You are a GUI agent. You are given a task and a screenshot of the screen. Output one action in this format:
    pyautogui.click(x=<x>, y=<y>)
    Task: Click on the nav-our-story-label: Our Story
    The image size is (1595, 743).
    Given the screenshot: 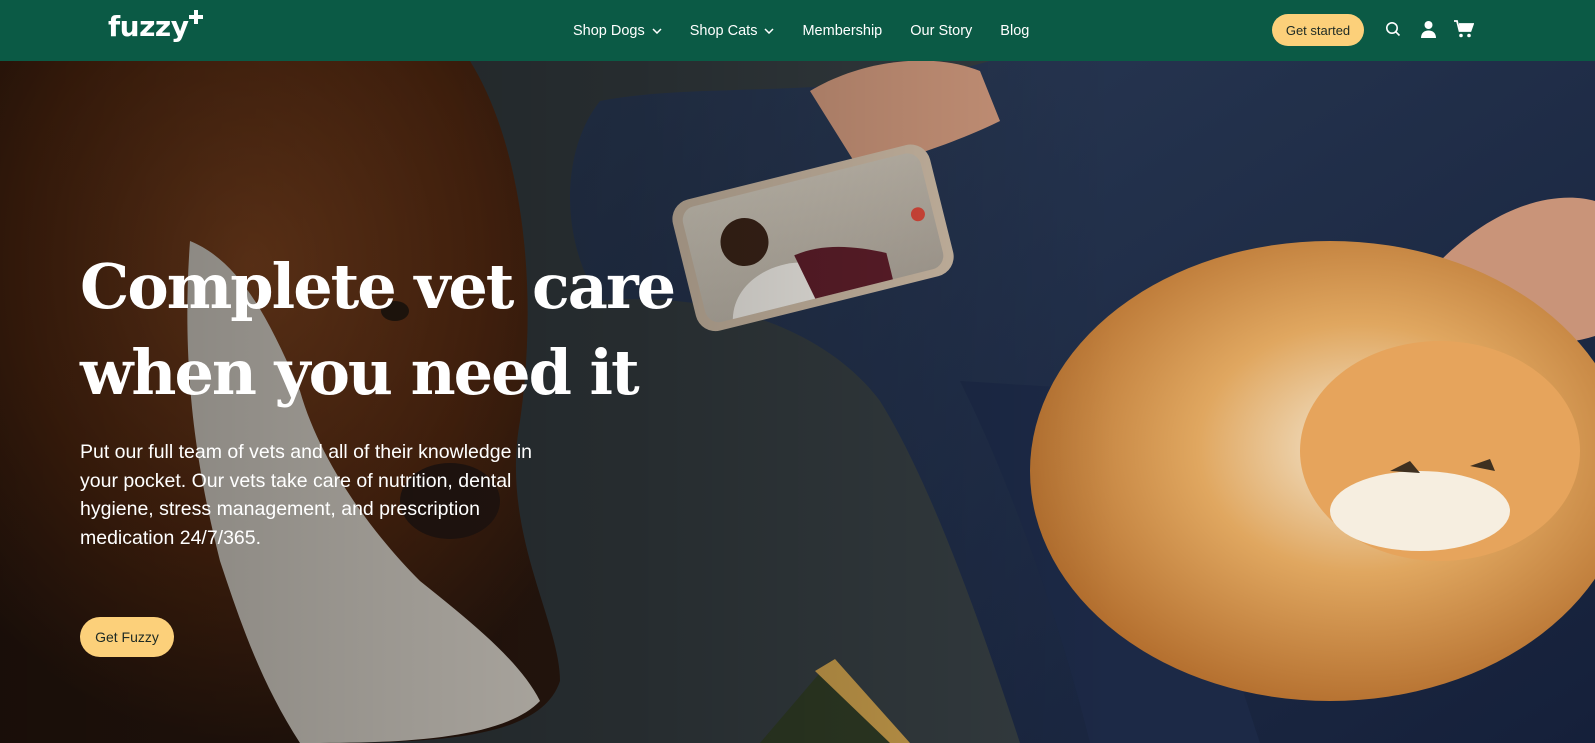 What is the action you would take?
    pyautogui.click(x=941, y=30)
    